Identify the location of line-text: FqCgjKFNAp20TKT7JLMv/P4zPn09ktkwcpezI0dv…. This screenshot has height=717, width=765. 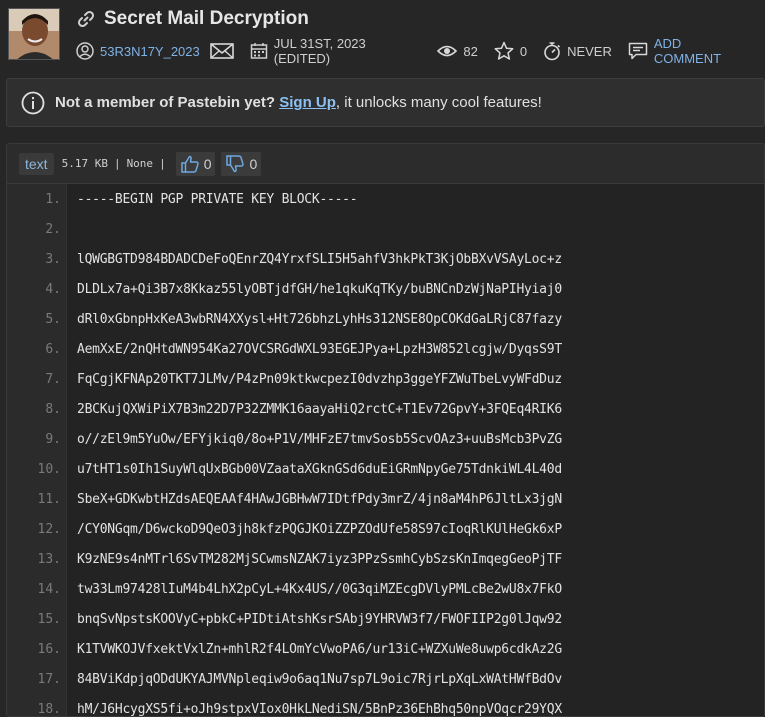
(319, 379).